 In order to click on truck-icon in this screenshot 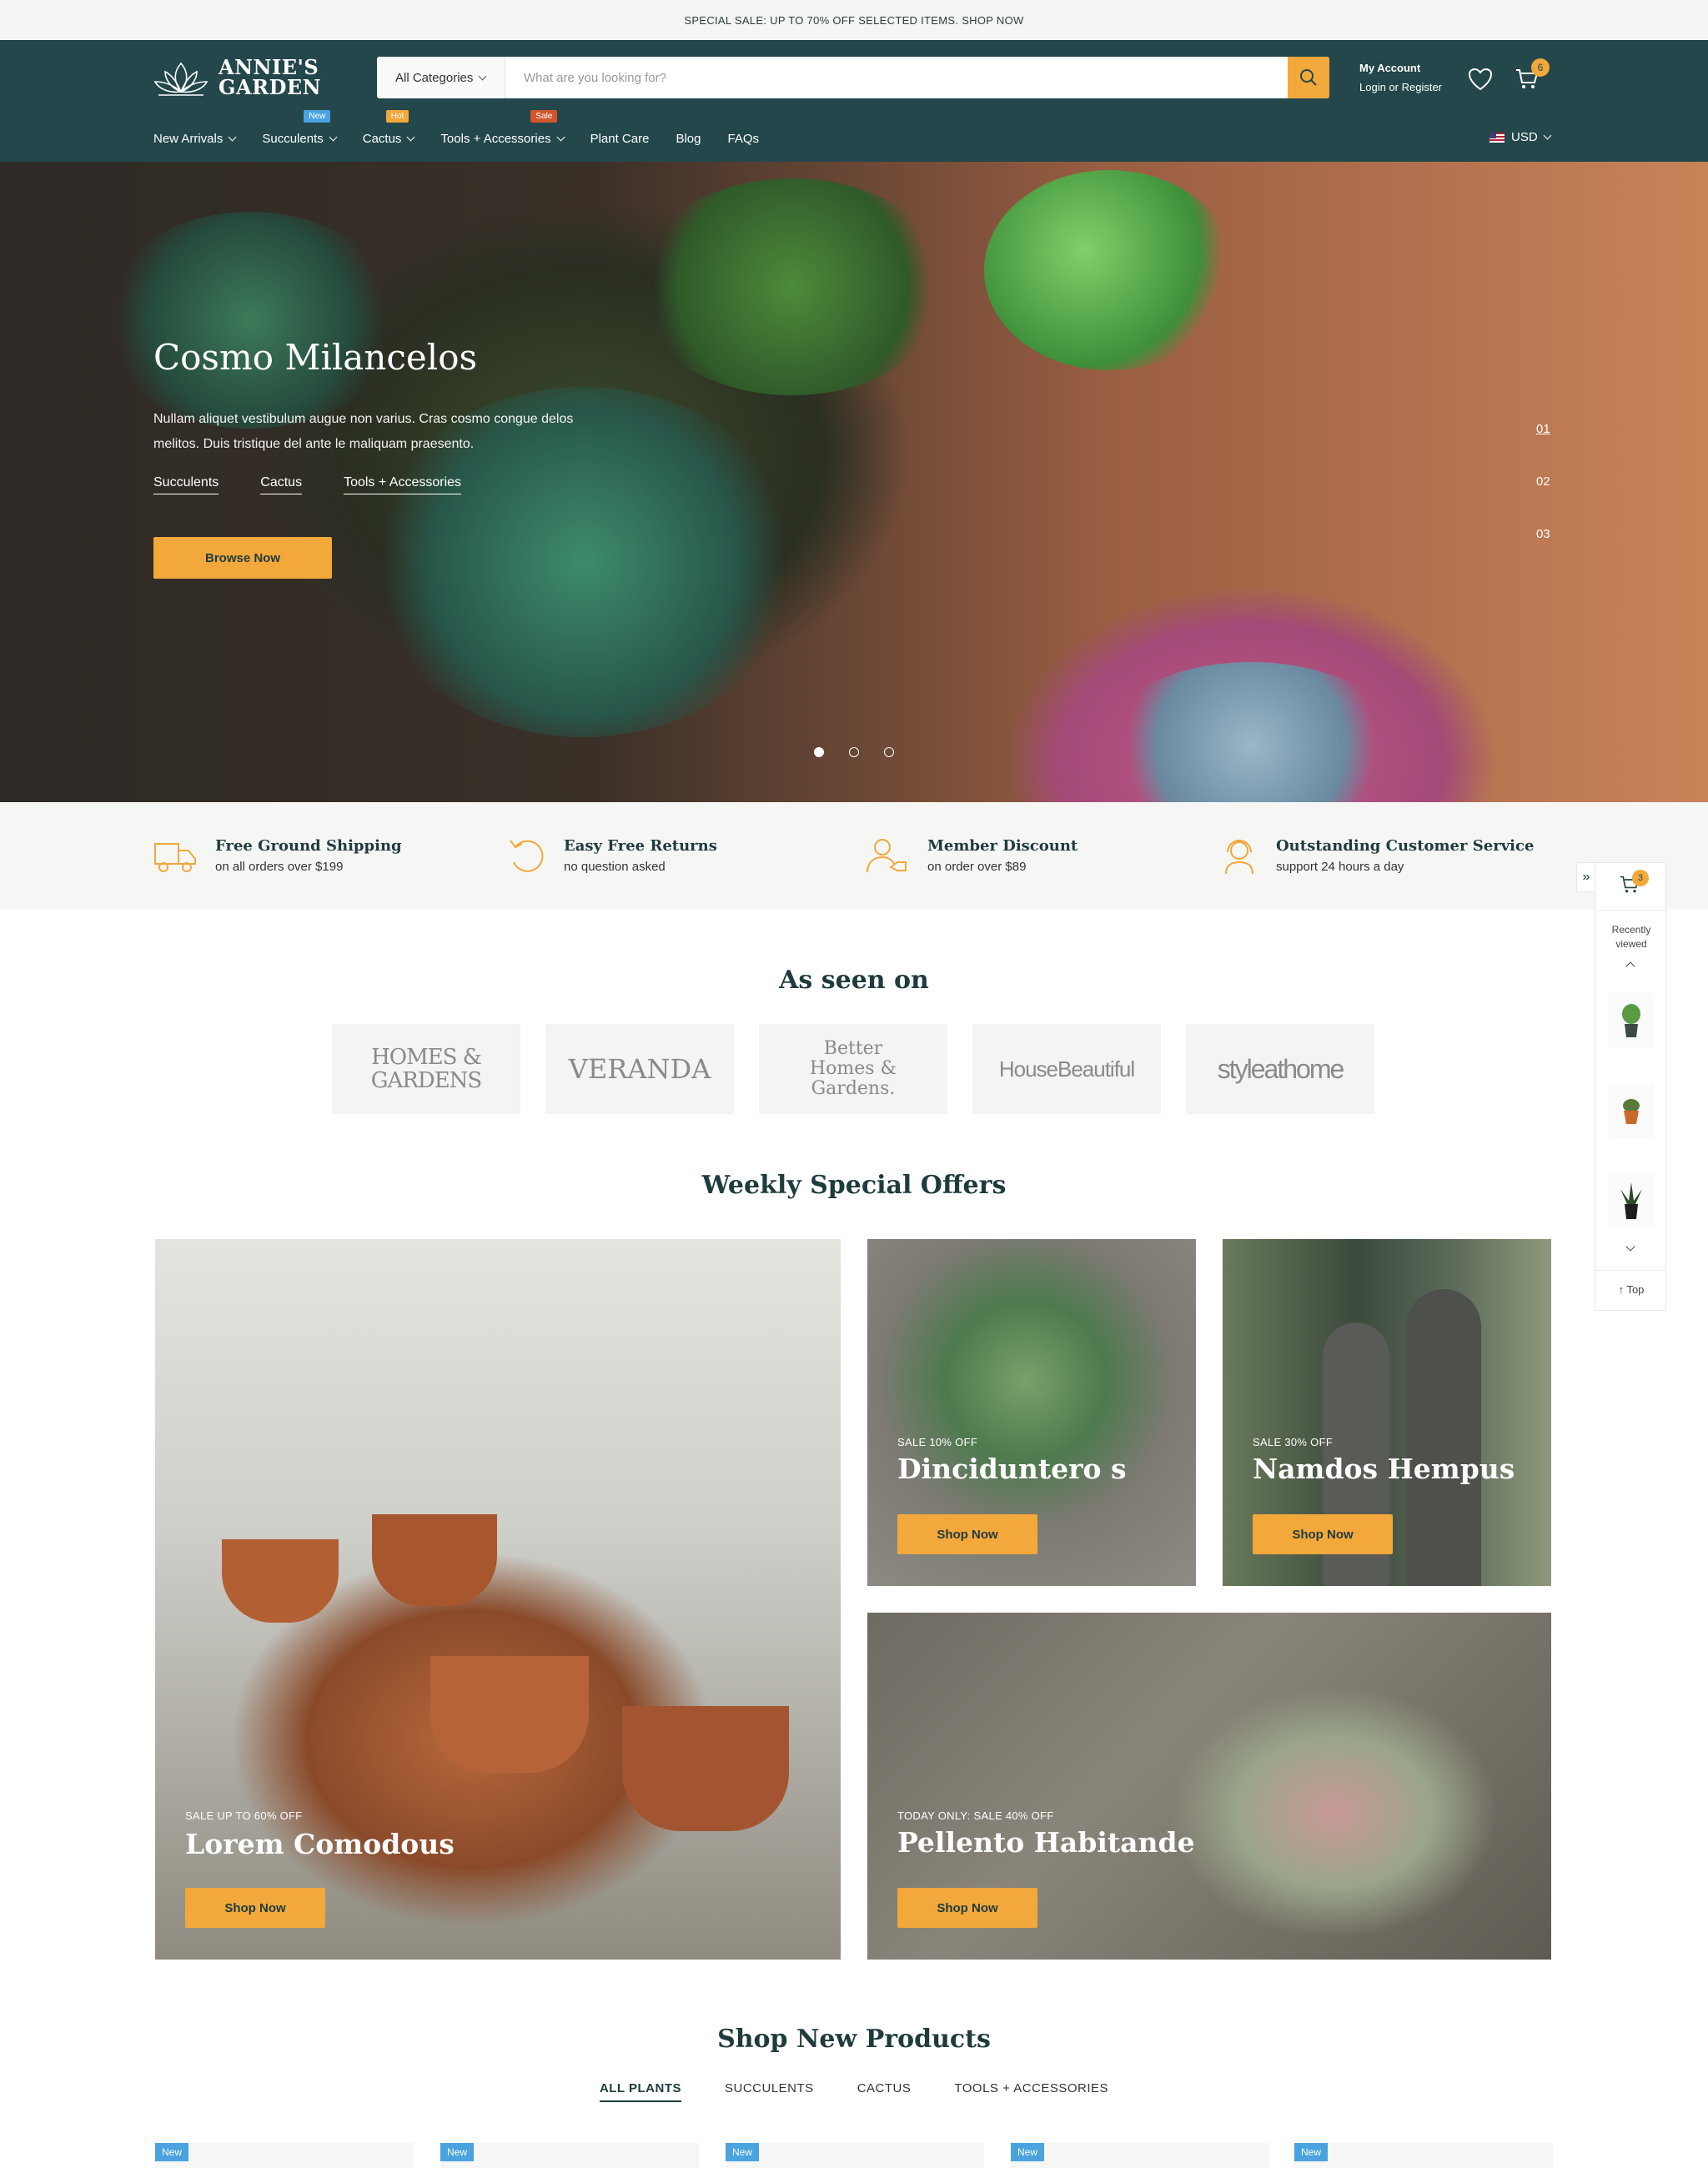, I will do `click(175, 857)`.